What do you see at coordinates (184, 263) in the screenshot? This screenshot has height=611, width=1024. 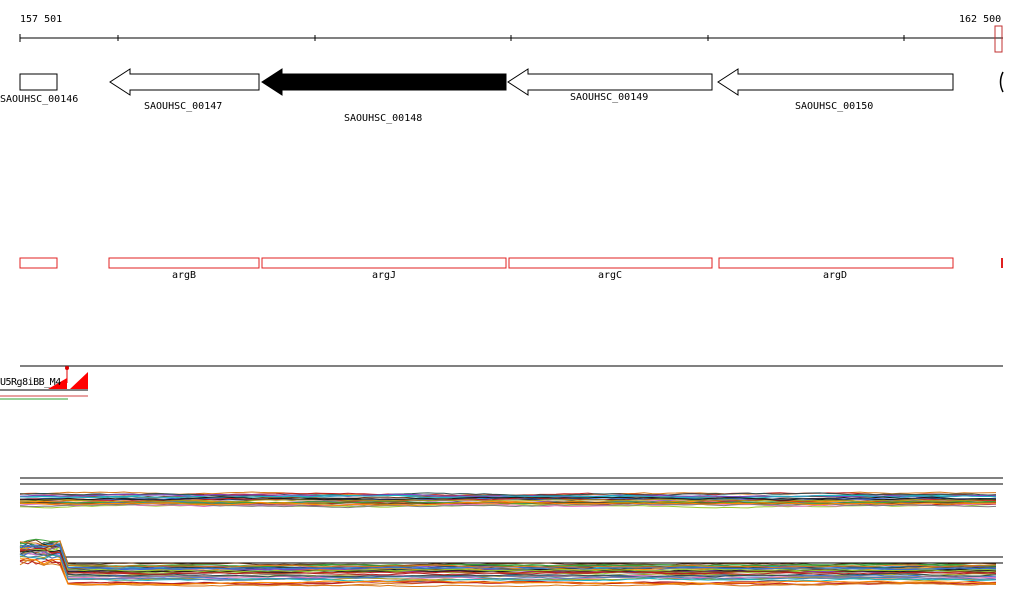 I see `annotation-box-argB` at bounding box center [184, 263].